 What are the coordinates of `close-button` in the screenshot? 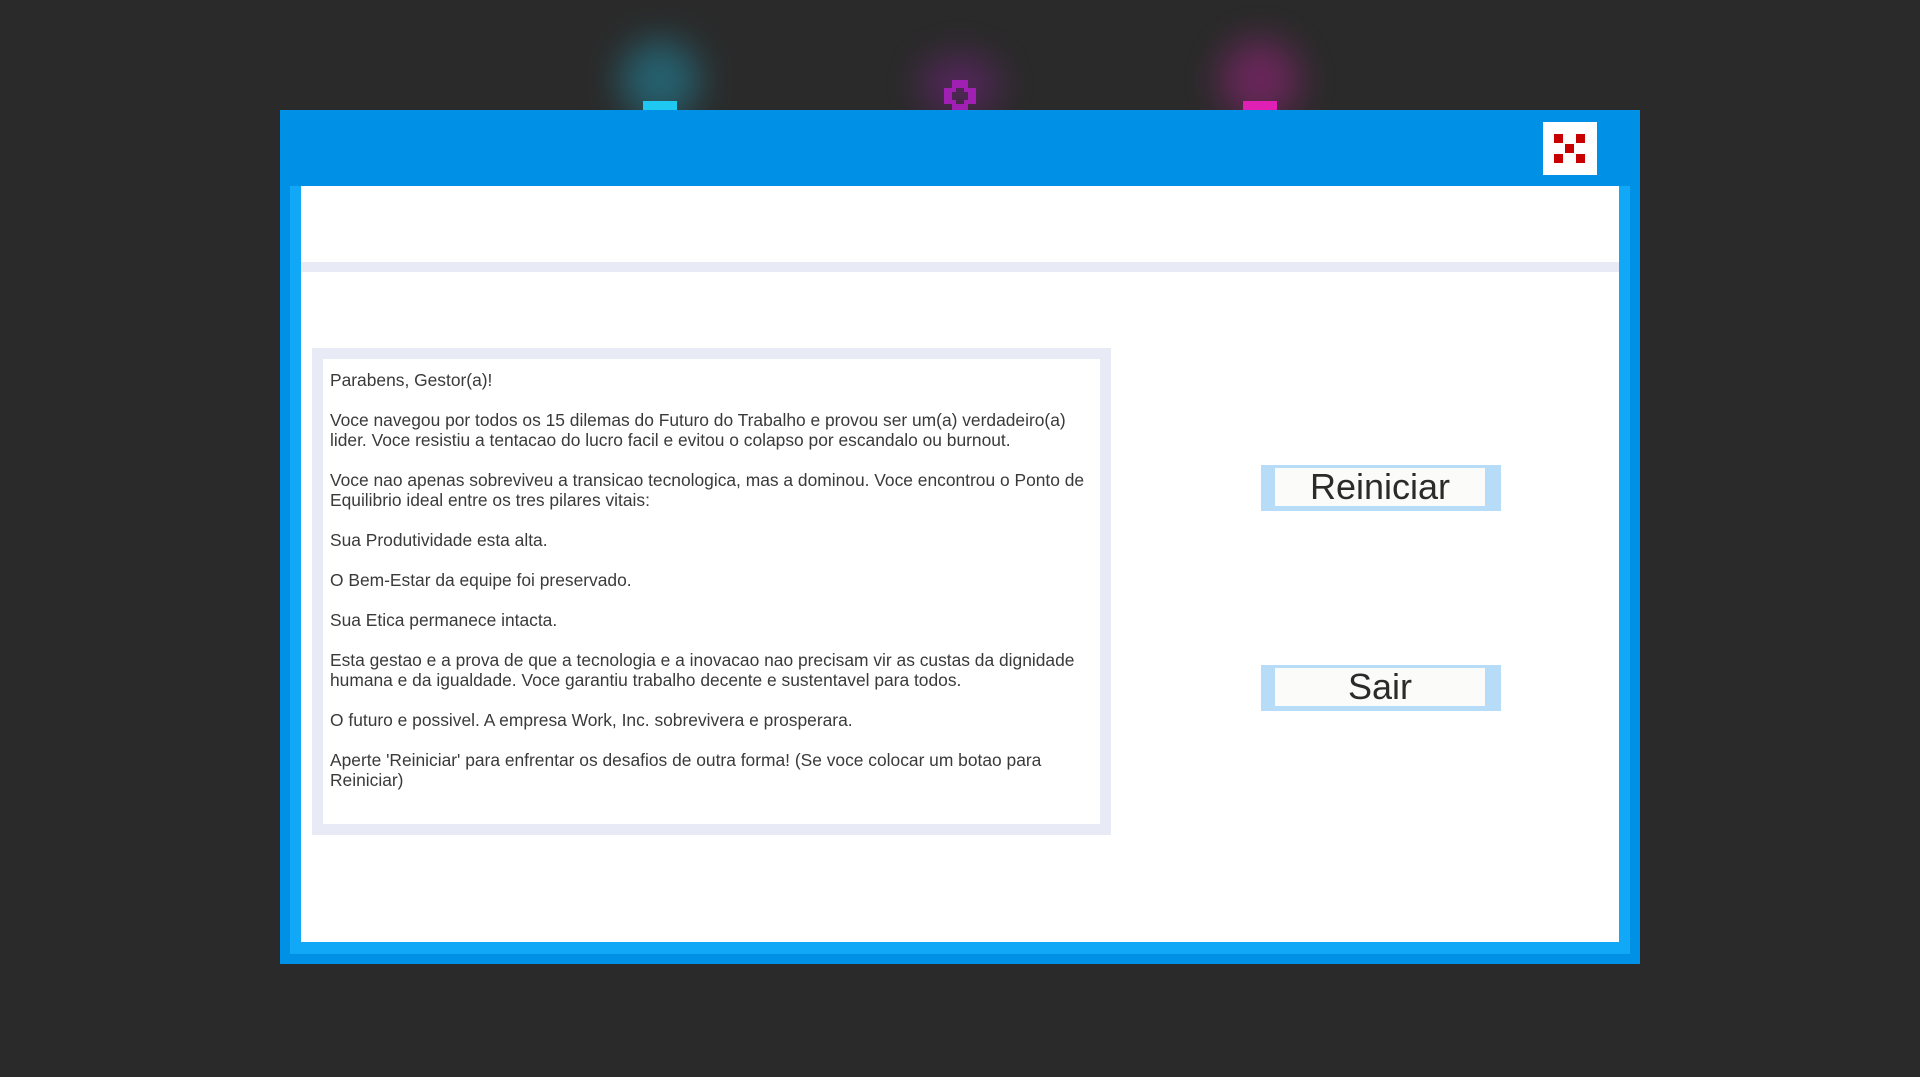 It's located at (1570, 148).